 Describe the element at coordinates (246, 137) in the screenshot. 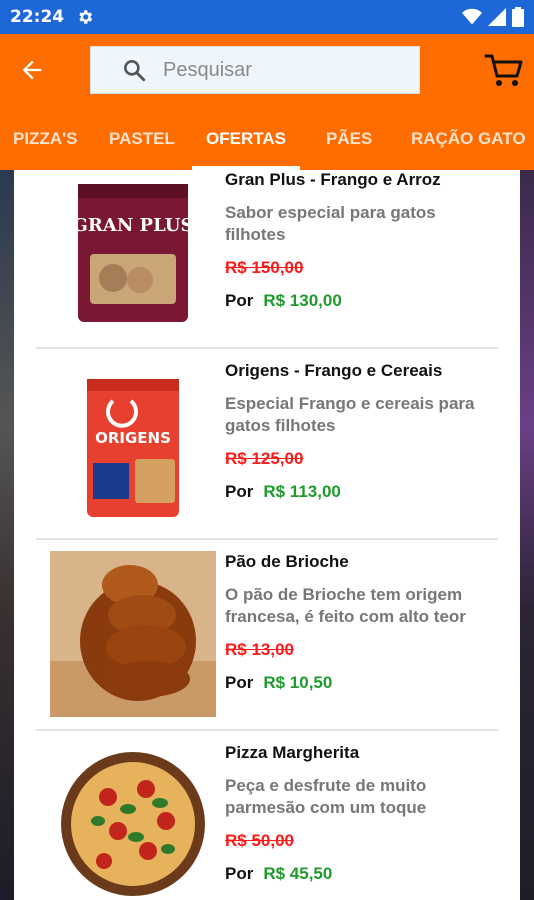

I see `tab-ofertas: OFERTAS` at that location.